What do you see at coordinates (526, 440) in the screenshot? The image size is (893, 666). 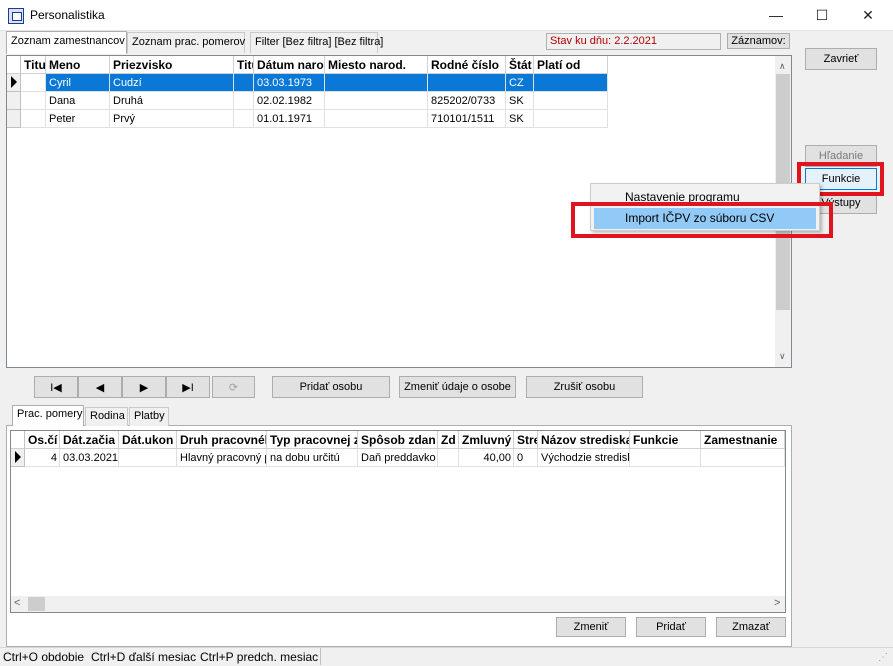 I see `col-stredisko: Stre` at bounding box center [526, 440].